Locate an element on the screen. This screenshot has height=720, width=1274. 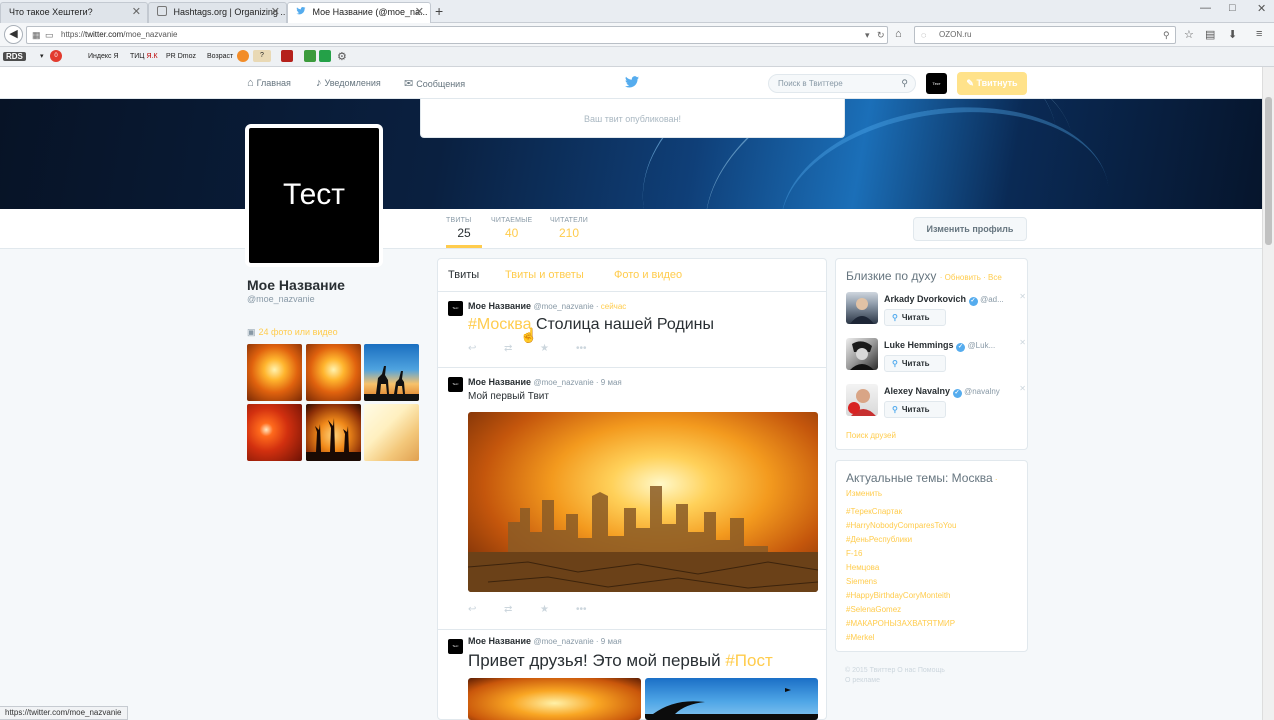
browser-tab-1: Что такое Хештеги? ✕ is located at coordinates (74, 12).